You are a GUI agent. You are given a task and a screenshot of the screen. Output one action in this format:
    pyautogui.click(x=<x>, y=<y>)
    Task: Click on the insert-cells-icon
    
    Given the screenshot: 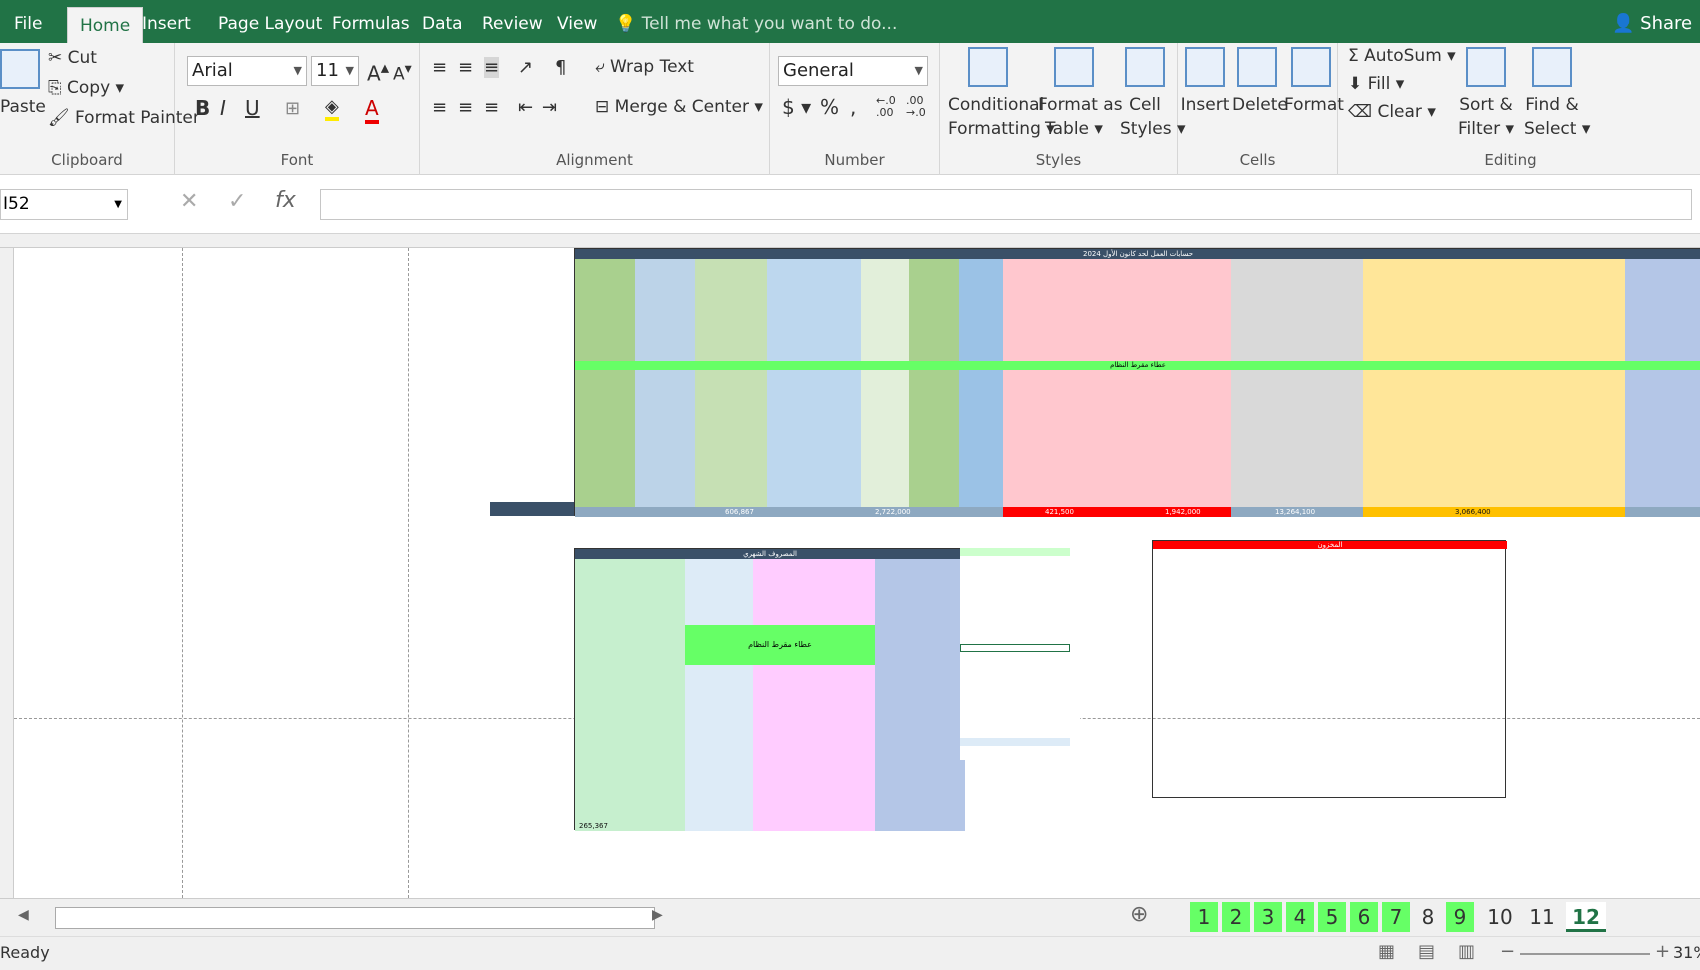 What is the action you would take?
    pyautogui.click(x=1205, y=67)
    